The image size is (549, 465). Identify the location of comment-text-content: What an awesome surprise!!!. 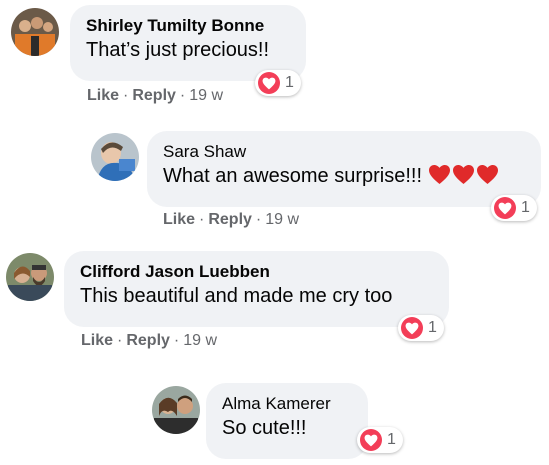
(292, 176).